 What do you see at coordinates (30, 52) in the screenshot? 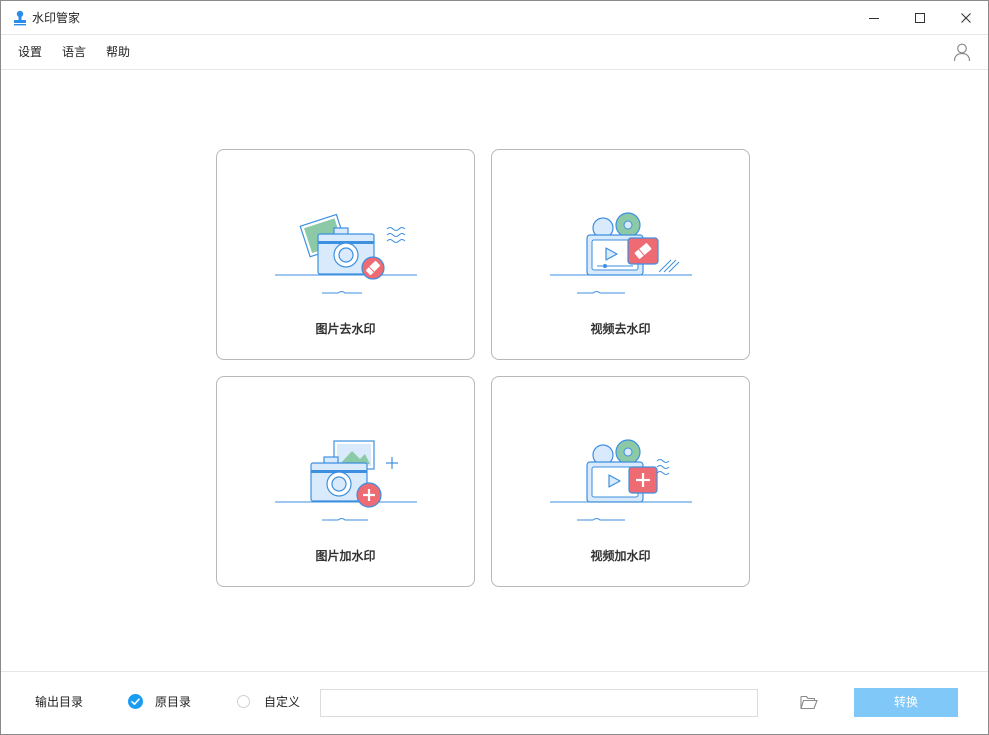
I see `menu-settings: 设置` at bounding box center [30, 52].